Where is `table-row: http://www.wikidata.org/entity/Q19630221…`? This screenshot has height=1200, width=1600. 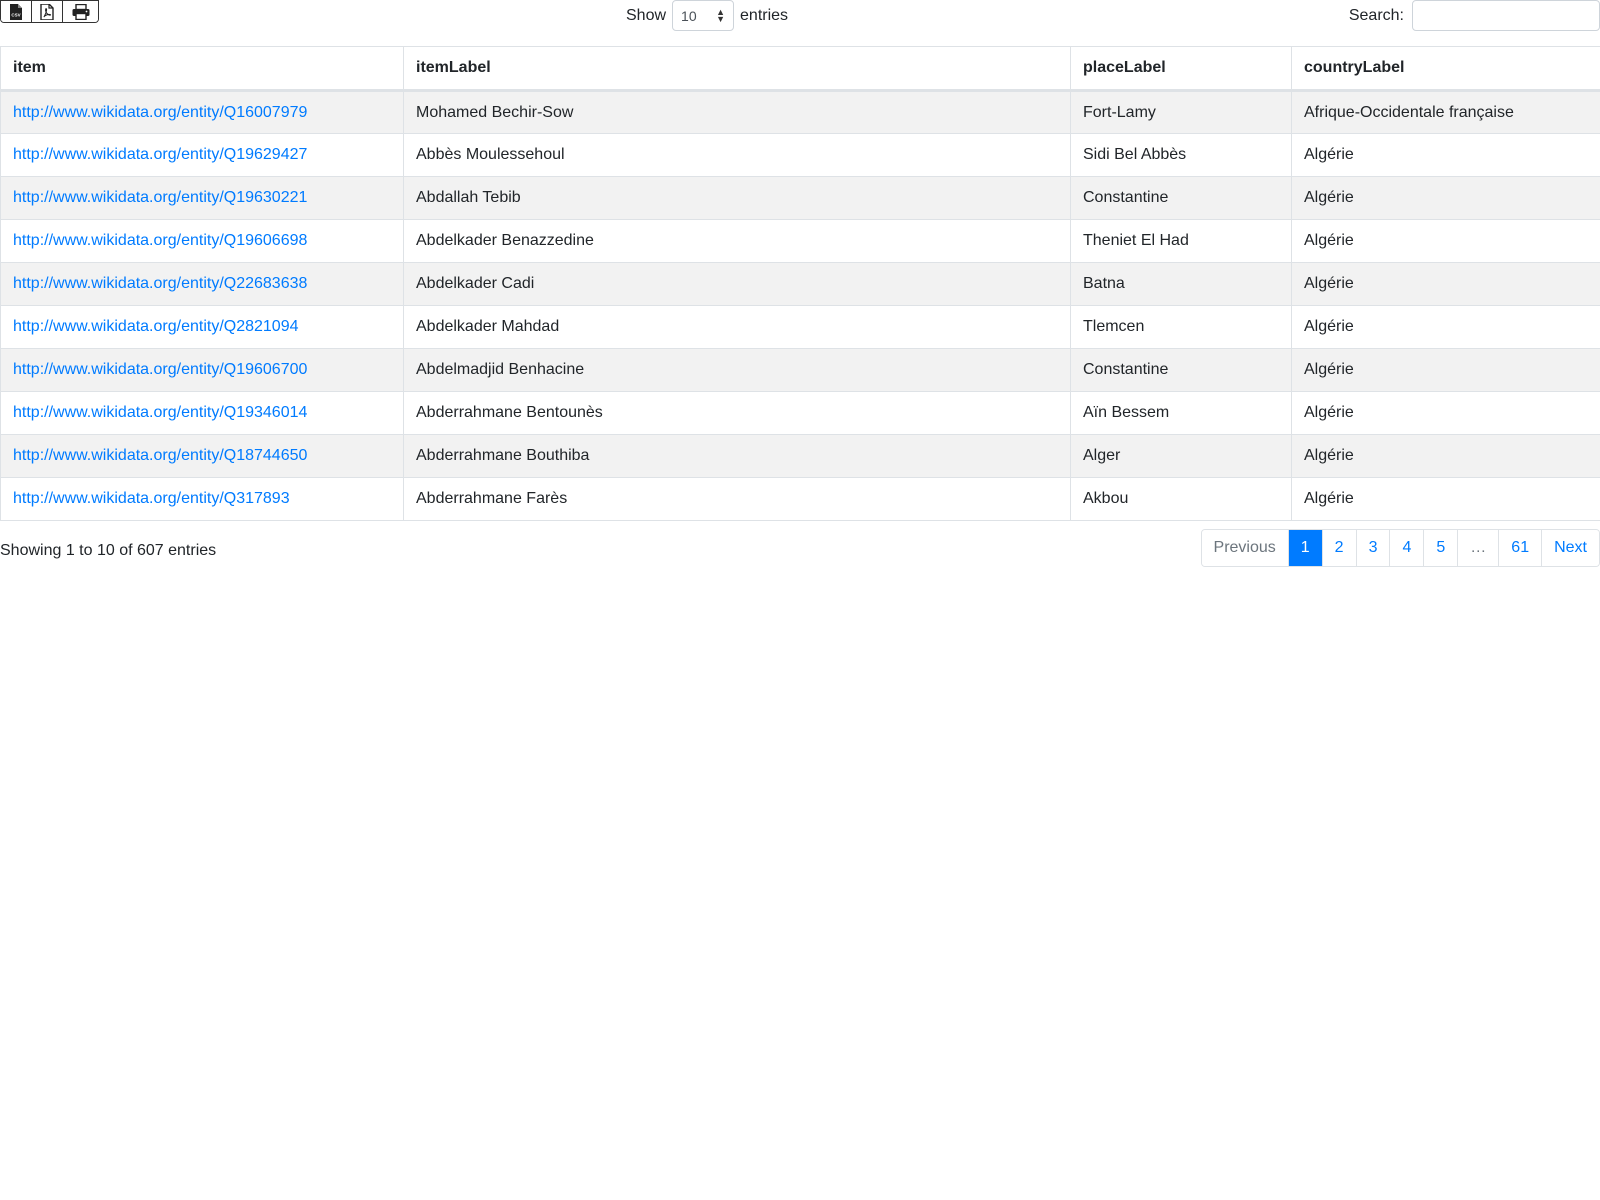
table-row: http://www.wikidata.org/entity/Q19630221… is located at coordinates (800, 198).